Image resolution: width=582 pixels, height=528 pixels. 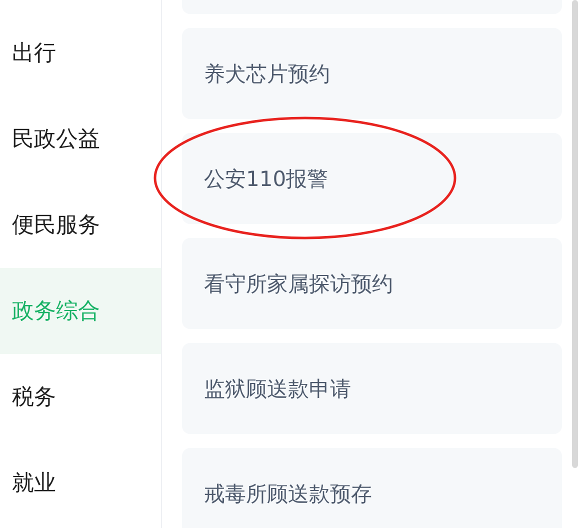 What do you see at coordinates (80, 483) in the screenshot?
I see `category-tab: 就业` at bounding box center [80, 483].